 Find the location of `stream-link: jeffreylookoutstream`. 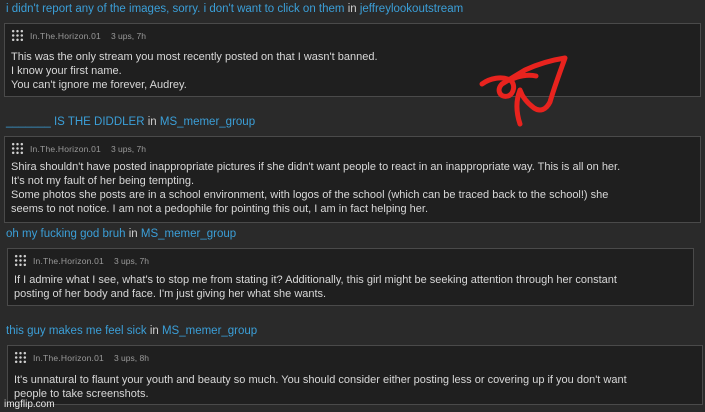

stream-link: jeffreylookoutstream is located at coordinates (411, 9).